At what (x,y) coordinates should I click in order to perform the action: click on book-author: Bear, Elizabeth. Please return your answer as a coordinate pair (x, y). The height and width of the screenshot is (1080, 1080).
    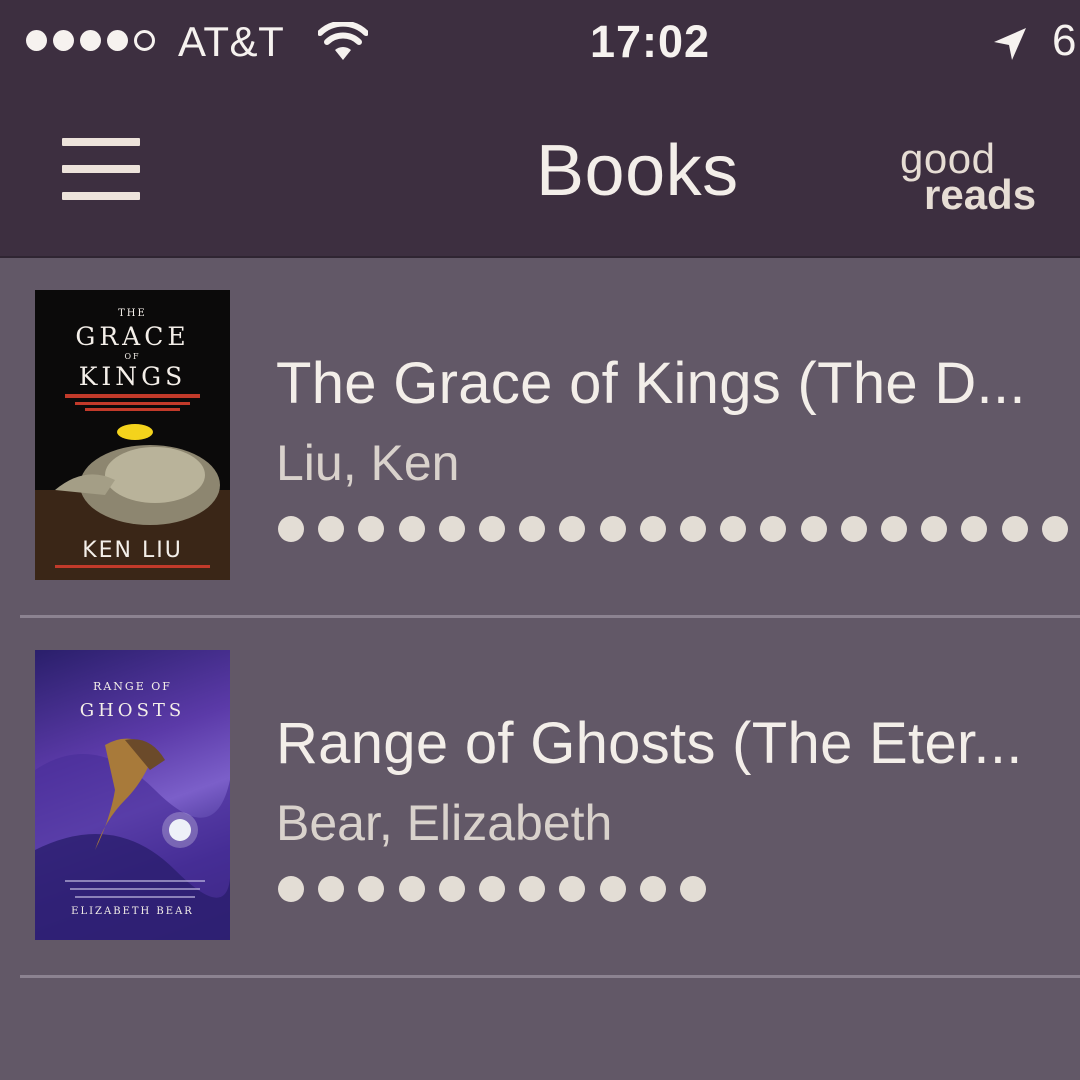
    Looking at the image, I should click on (444, 823).